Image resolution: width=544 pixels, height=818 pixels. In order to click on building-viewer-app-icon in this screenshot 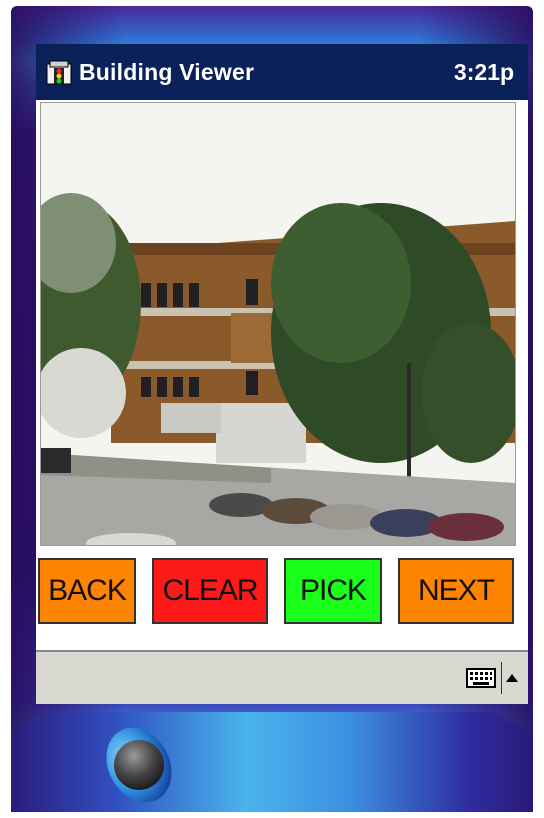, I will do `click(59, 72)`.